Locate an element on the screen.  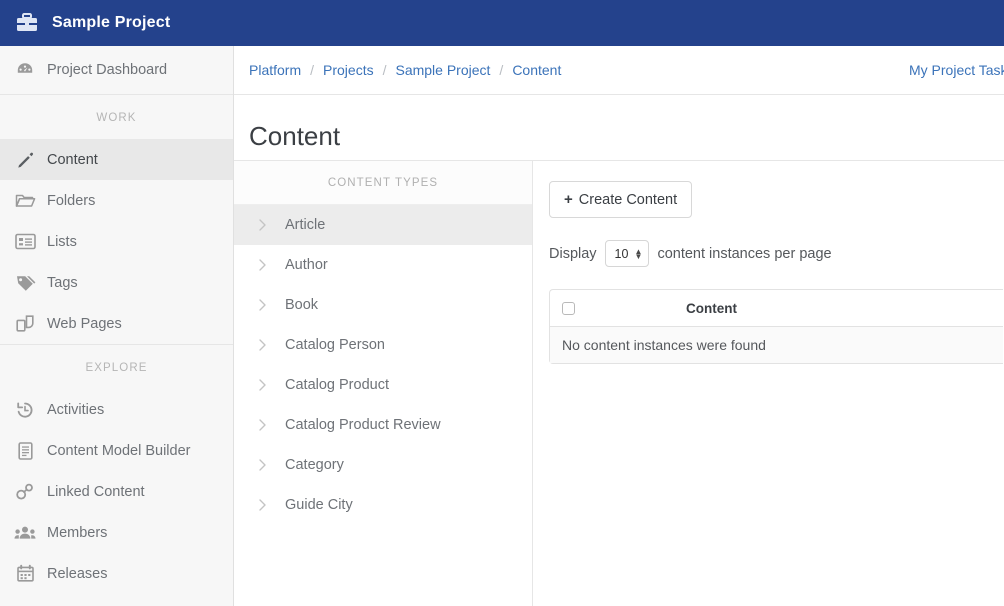
sidebar-item-label: Lists is located at coordinates (62, 241).